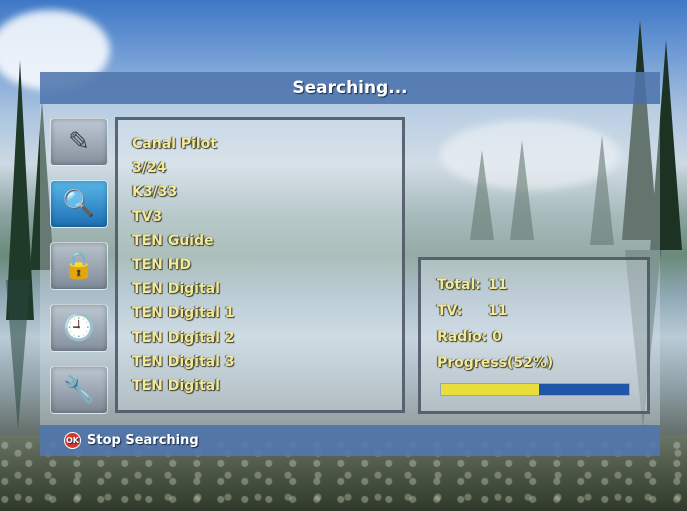 This screenshot has width=687, height=511. I want to click on tv-label: TV:, so click(450, 311).